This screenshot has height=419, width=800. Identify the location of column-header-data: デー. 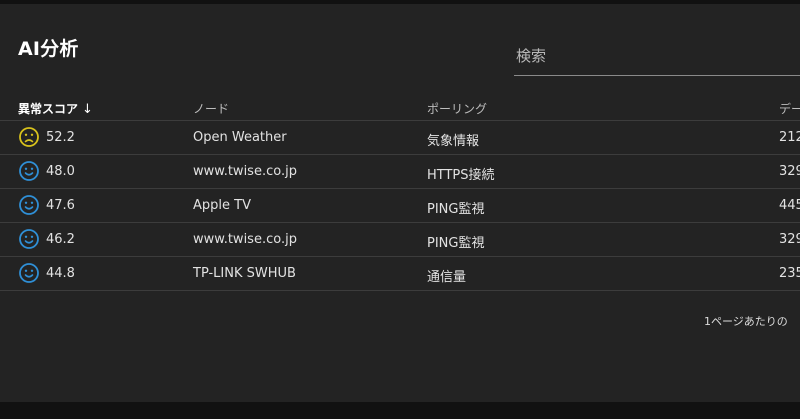
(789, 108).